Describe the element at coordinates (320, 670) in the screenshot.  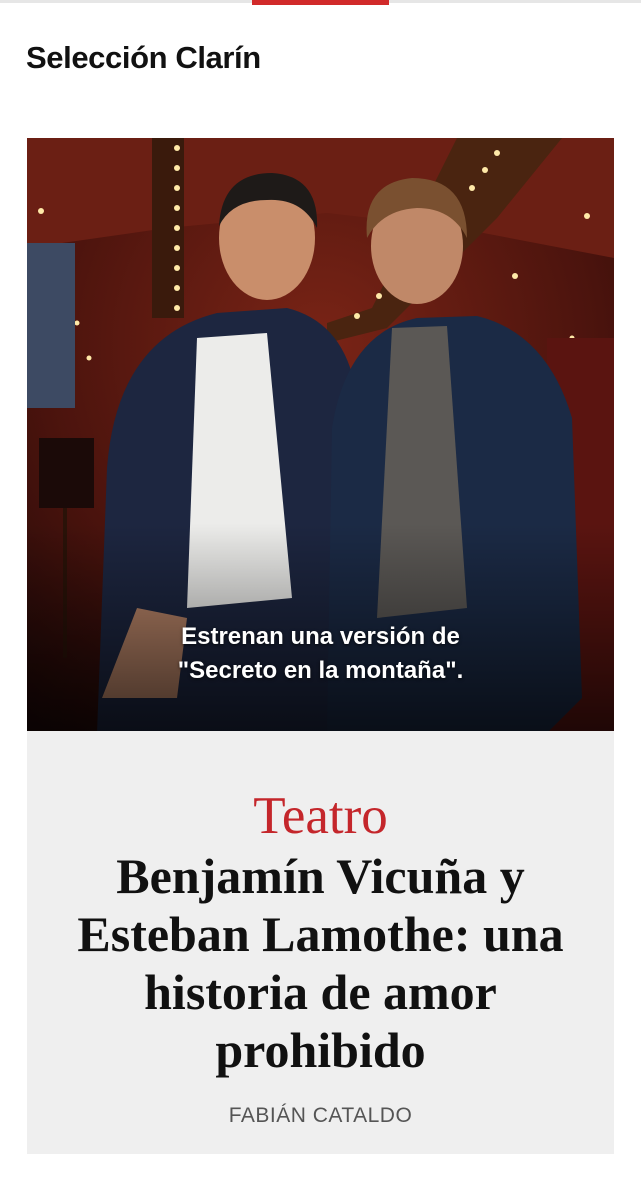
I see `caption-line: "Secreto en la montaña".` at that location.